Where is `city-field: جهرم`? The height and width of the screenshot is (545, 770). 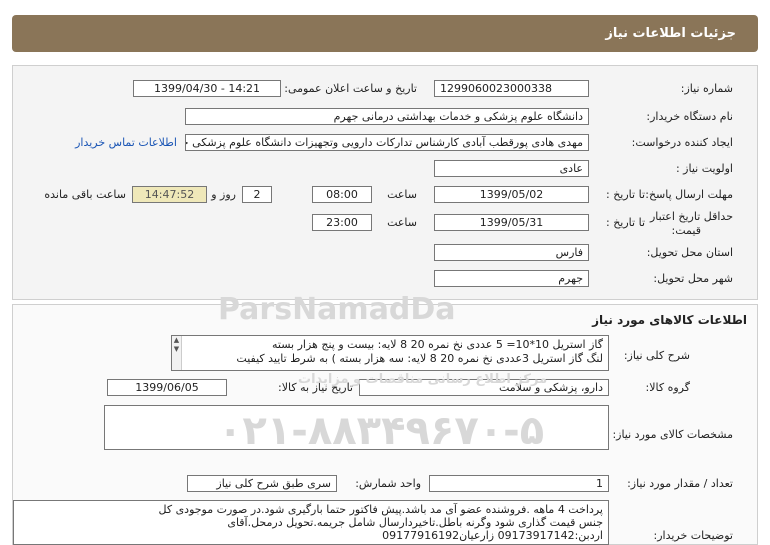 city-field: جهرم is located at coordinates (511, 278).